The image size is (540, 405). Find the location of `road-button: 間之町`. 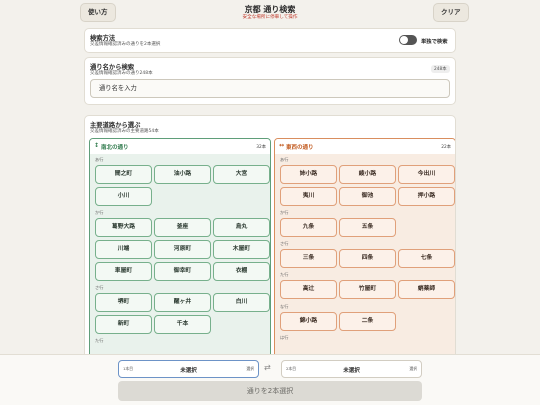

road-button: 間之町 is located at coordinates (123, 174).